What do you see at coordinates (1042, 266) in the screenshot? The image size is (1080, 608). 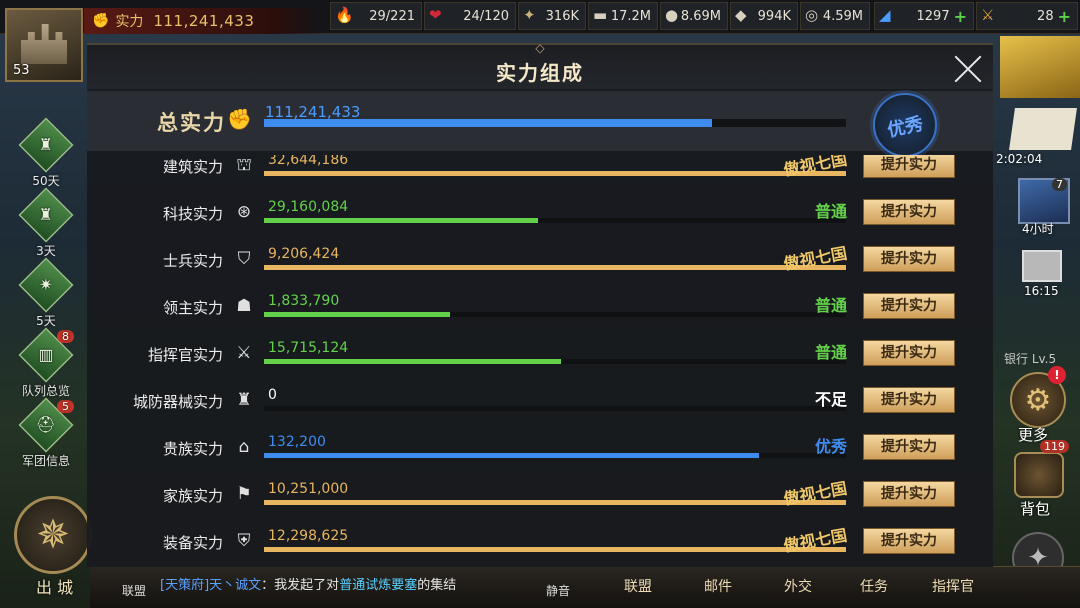 I see `chest-icon` at bounding box center [1042, 266].